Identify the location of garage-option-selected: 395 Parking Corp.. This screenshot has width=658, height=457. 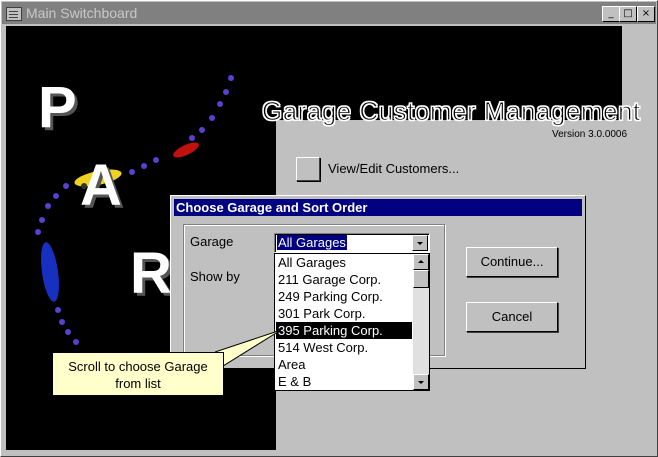
(344, 330).